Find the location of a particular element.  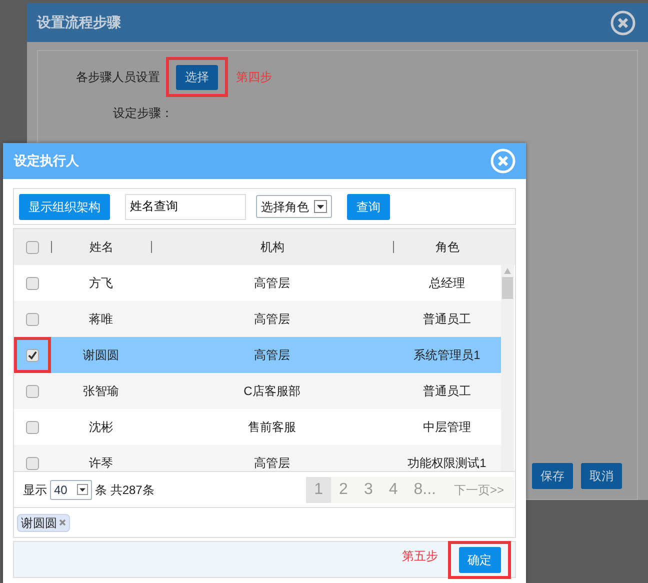

table-cell-text: 总经理 is located at coordinates (447, 283).